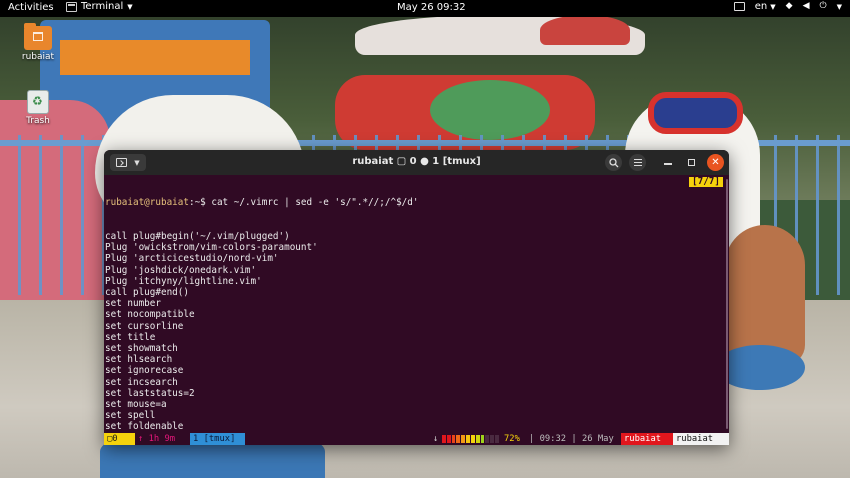 Image resolution: width=850 pixels, height=478 pixels. Describe the element at coordinates (147, 203) in the screenshot. I see `prompt-user: rubaiat@rubaiat` at that location.